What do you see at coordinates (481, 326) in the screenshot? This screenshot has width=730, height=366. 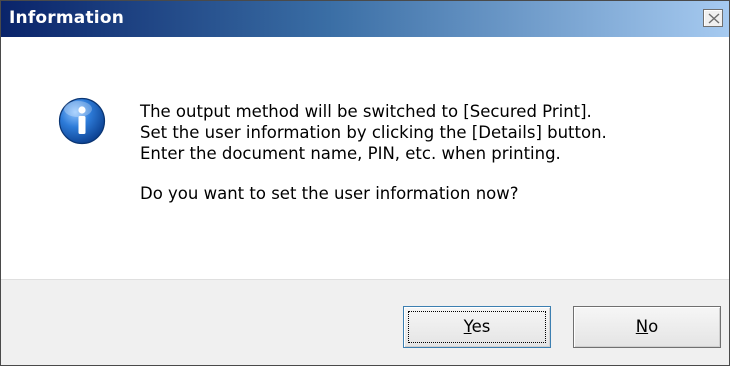 I see `yes-label-rest: es` at bounding box center [481, 326].